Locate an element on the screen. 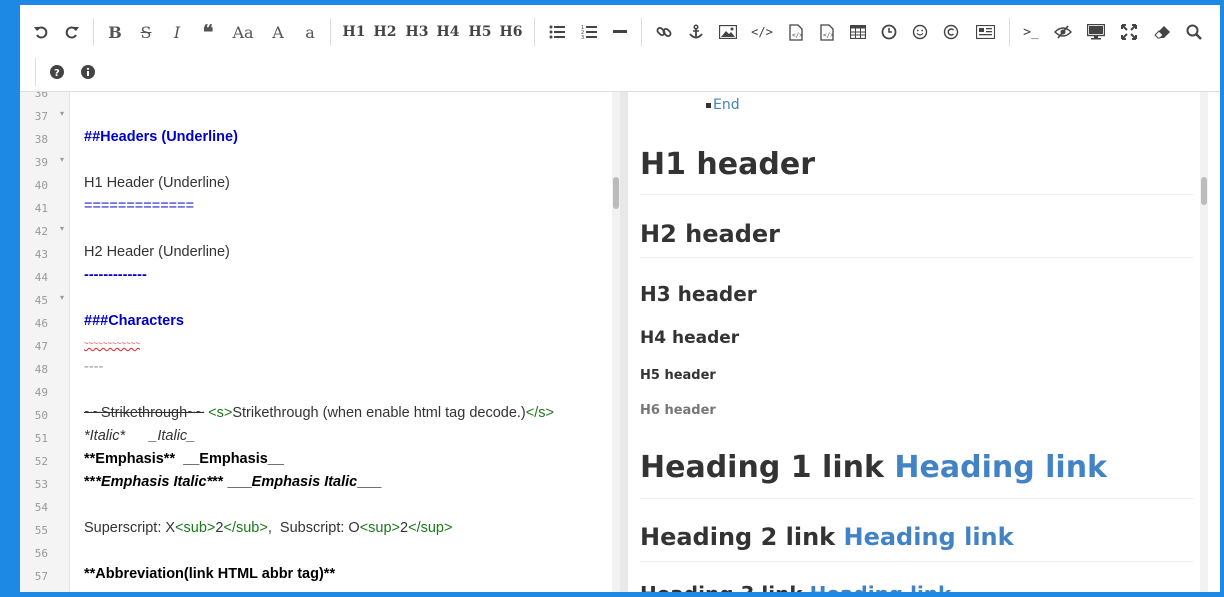 Image resolution: width=1224 pixels, height=597 pixels. ordered-list-icon: 123 is located at coordinates (589, 32).